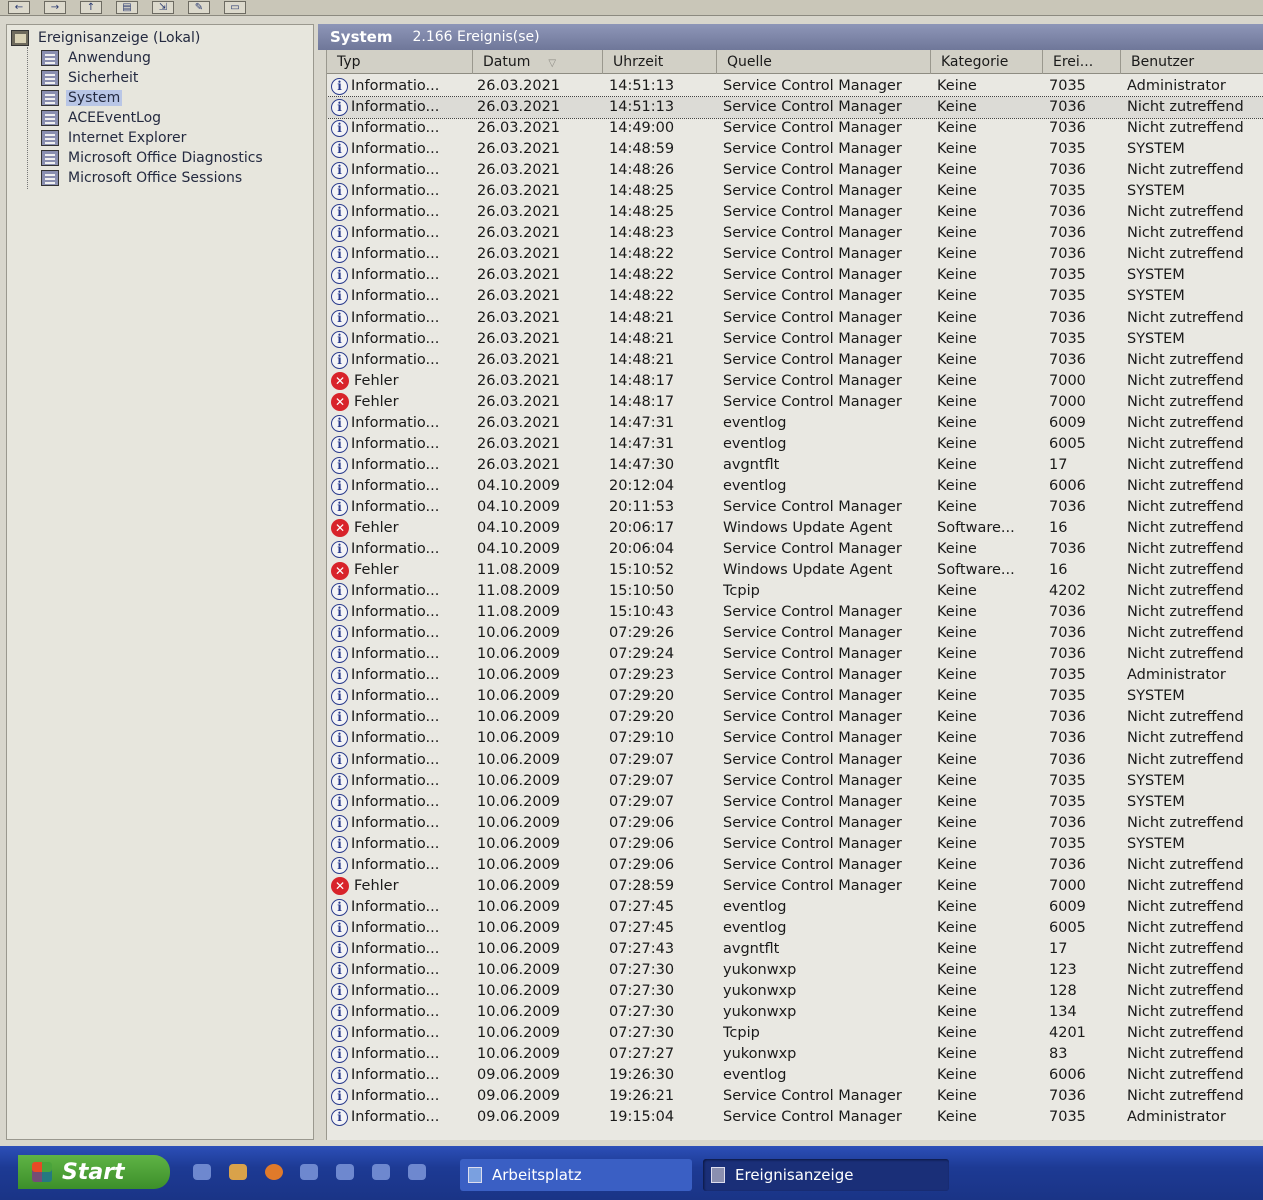  I want to click on firefox-icon, so click(274, 1172).